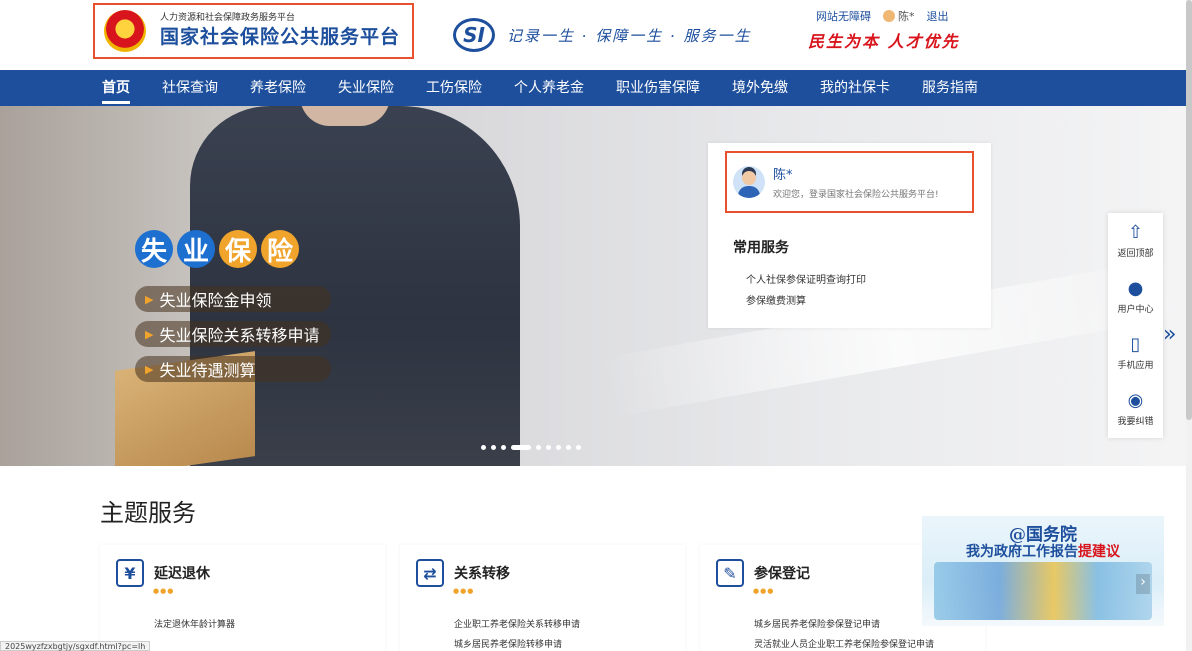 This screenshot has width=1192, height=651. Describe the element at coordinates (1135, 366) in the screenshot. I see `side-item-label: 手机应用` at that location.